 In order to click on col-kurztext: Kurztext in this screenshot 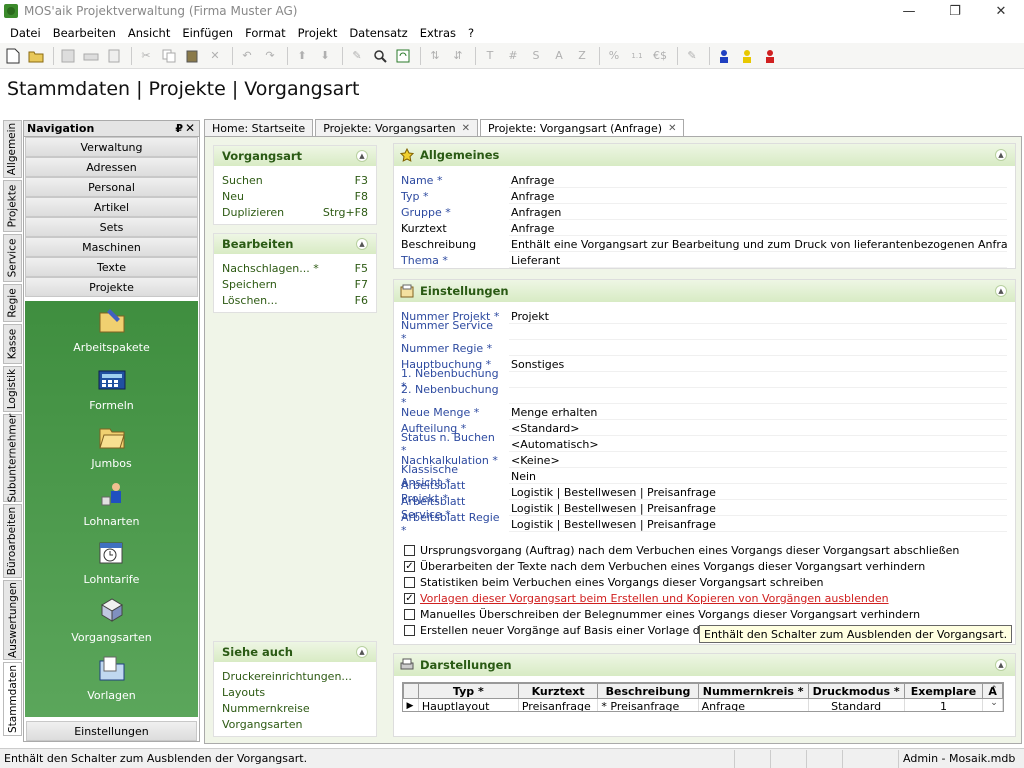, I will do `click(558, 691)`.